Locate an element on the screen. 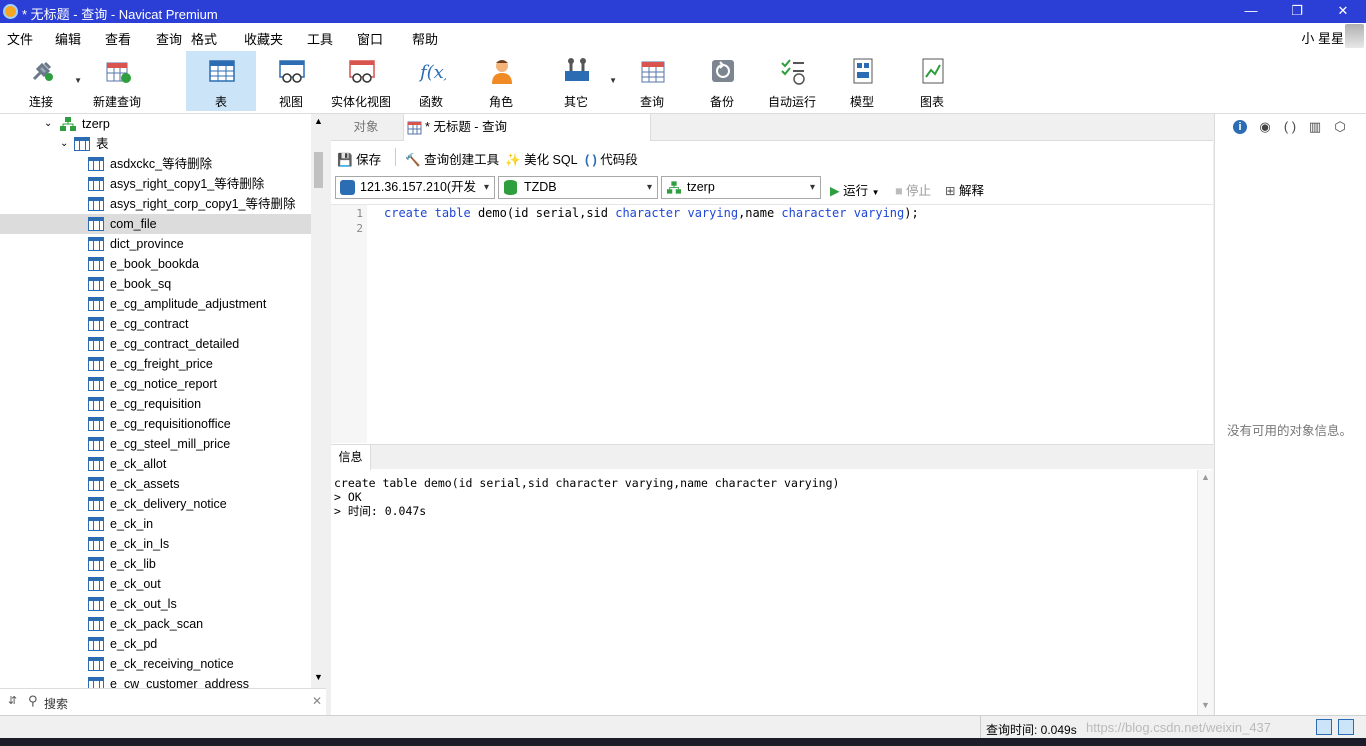 This screenshot has width=1366, height=746. tree-table-item: com_file is located at coordinates (155, 224).